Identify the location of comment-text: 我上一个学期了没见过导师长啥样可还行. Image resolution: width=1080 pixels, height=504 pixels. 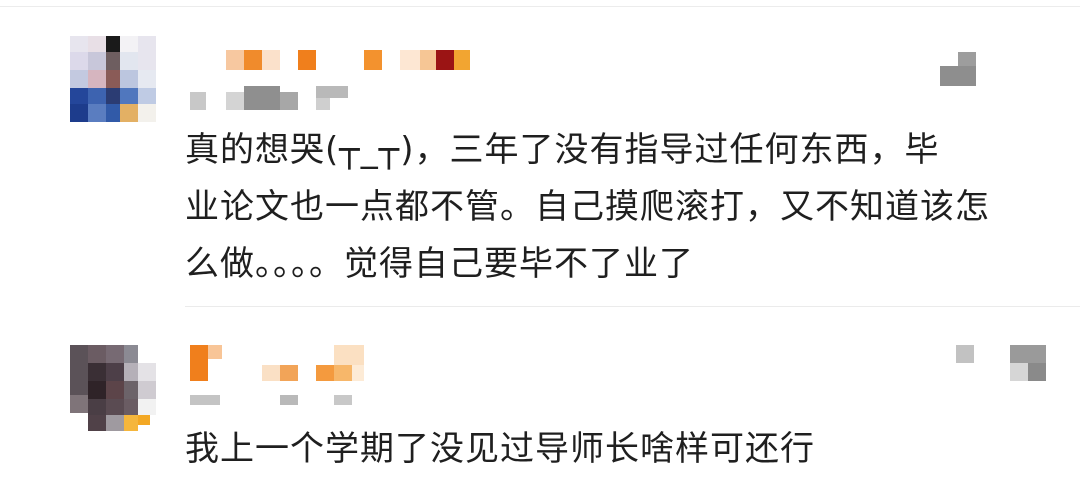
(610, 449).